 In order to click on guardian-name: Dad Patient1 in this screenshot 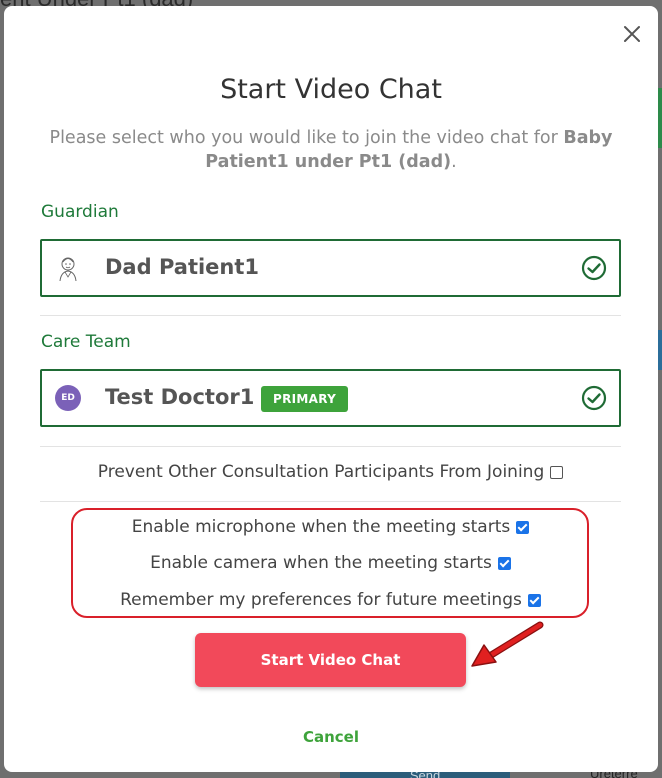, I will do `click(182, 267)`.